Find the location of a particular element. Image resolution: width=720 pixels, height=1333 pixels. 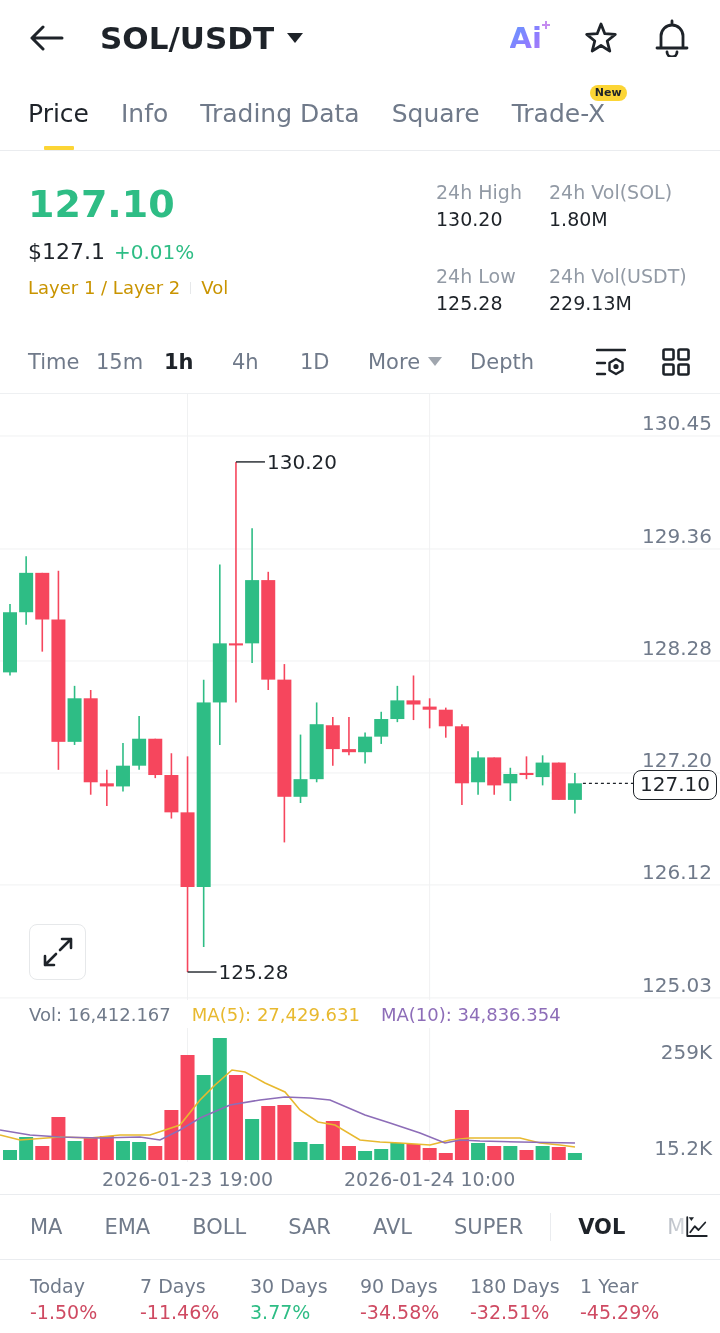

timeframe-tab: 4h is located at coordinates (266, 361).